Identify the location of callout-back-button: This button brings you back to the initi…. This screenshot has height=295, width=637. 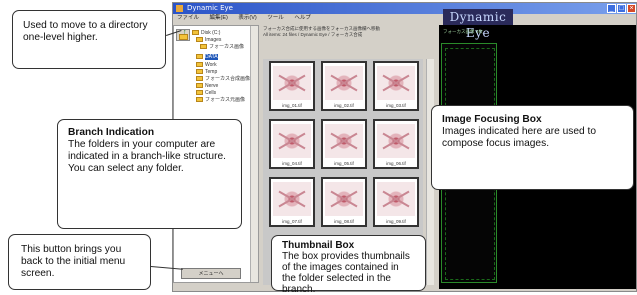
(79, 262).